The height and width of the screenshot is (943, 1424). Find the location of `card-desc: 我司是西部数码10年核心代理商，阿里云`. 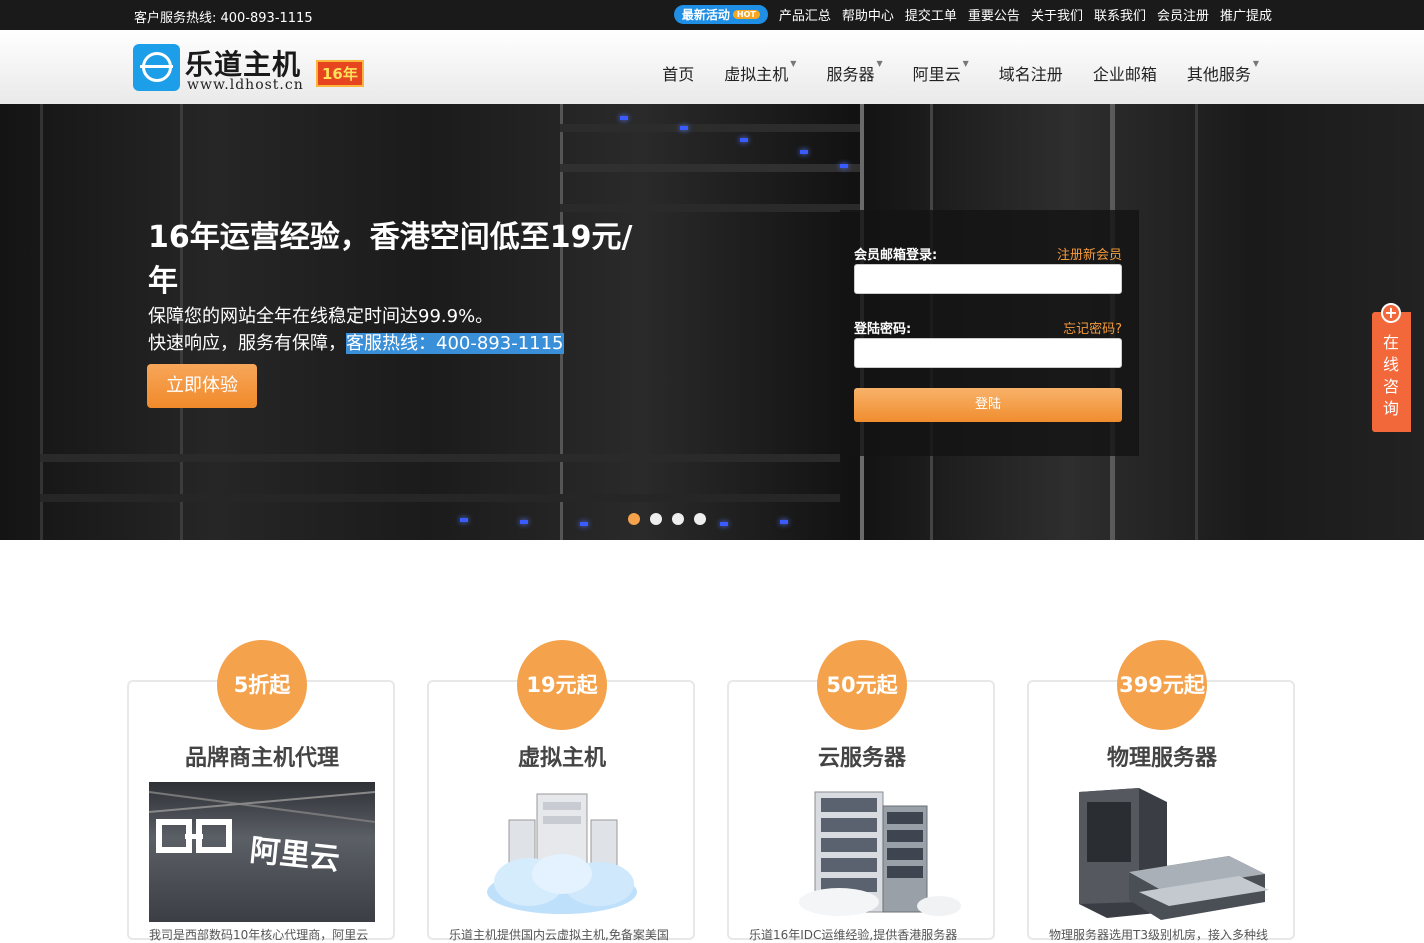

card-desc: 我司是西部数码10年核心代理商，阿里云 is located at coordinates (259, 935).